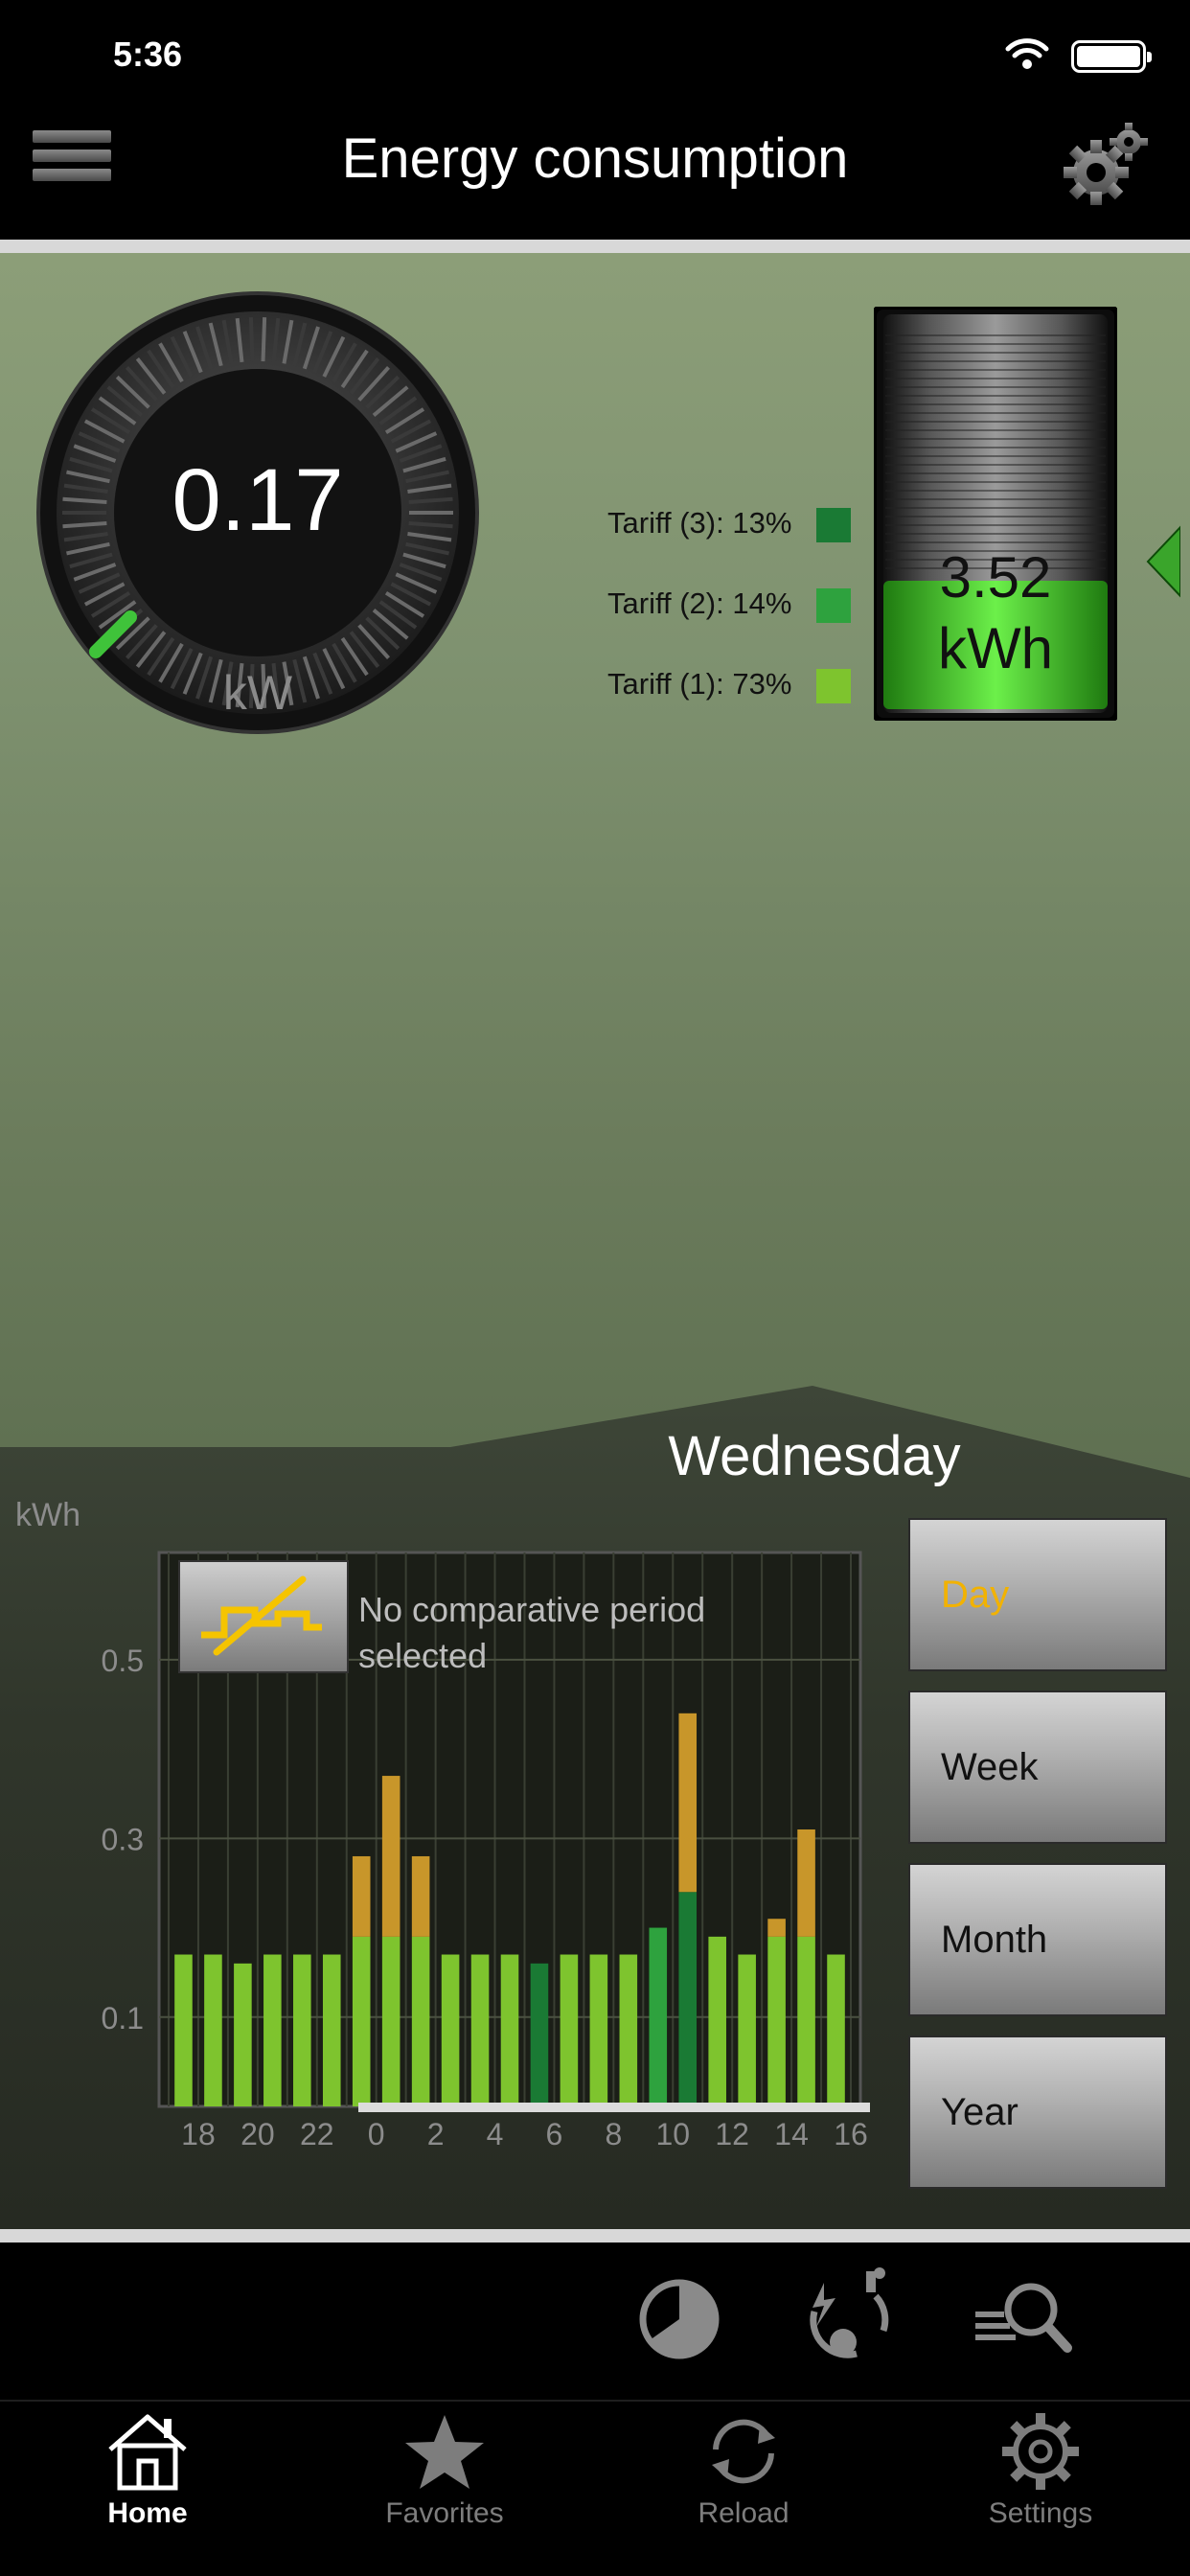 The width and height of the screenshot is (1190, 2576). What do you see at coordinates (595, 2235) in the screenshot?
I see `bottom-divider` at bounding box center [595, 2235].